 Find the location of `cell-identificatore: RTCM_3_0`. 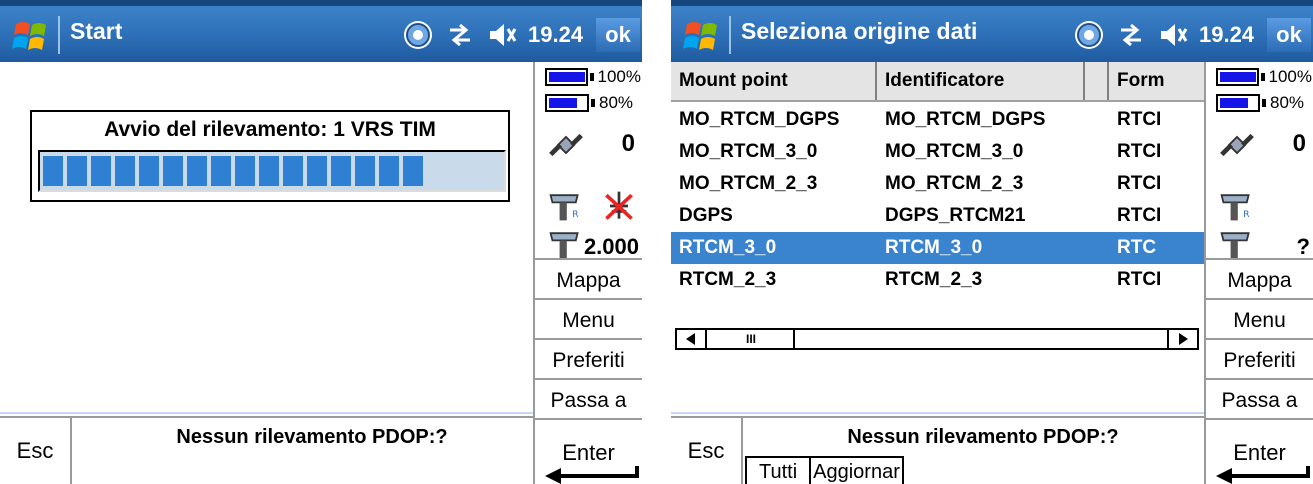

cell-identificatore: RTCM_3_0 is located at coordinates (934, 247).